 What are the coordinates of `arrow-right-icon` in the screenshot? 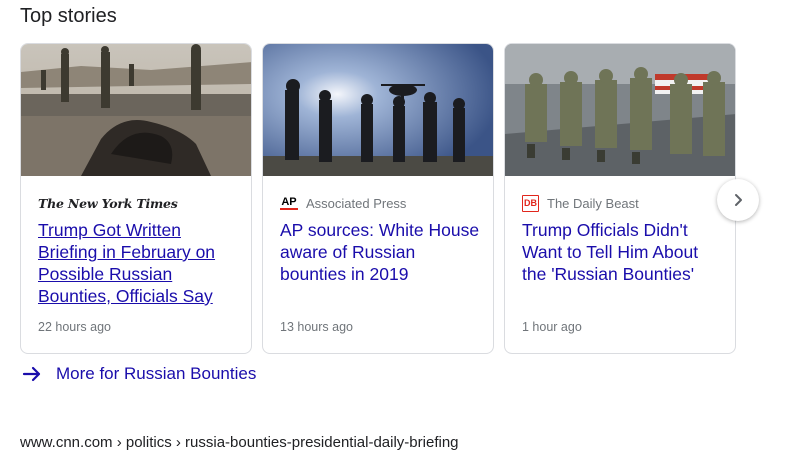 It's located at (31, 374).